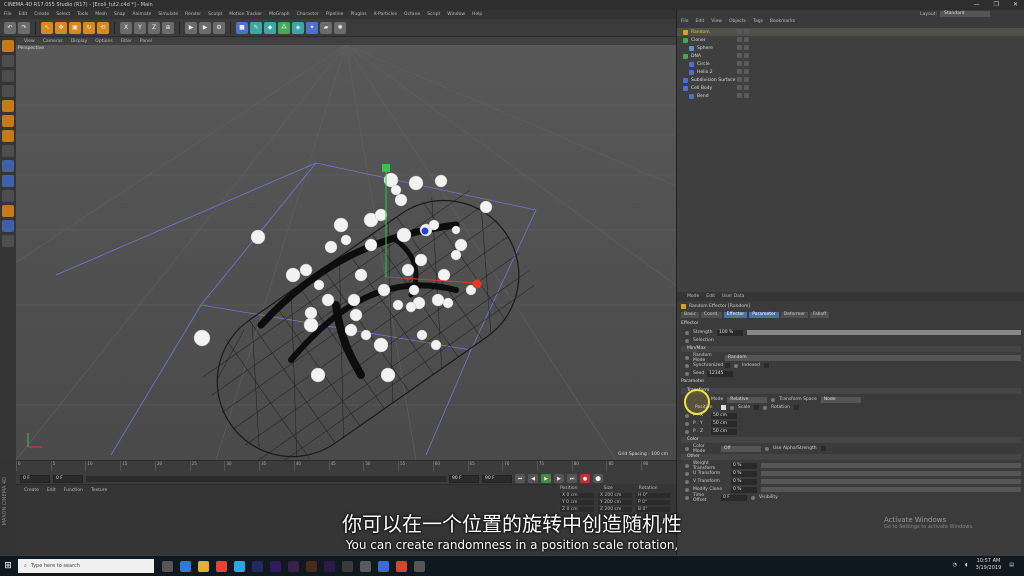 The image size is (1024, 576). Describe the element at coordinates (850, 88) in the screenshot. I see `object-row: Cell Body` at that location.